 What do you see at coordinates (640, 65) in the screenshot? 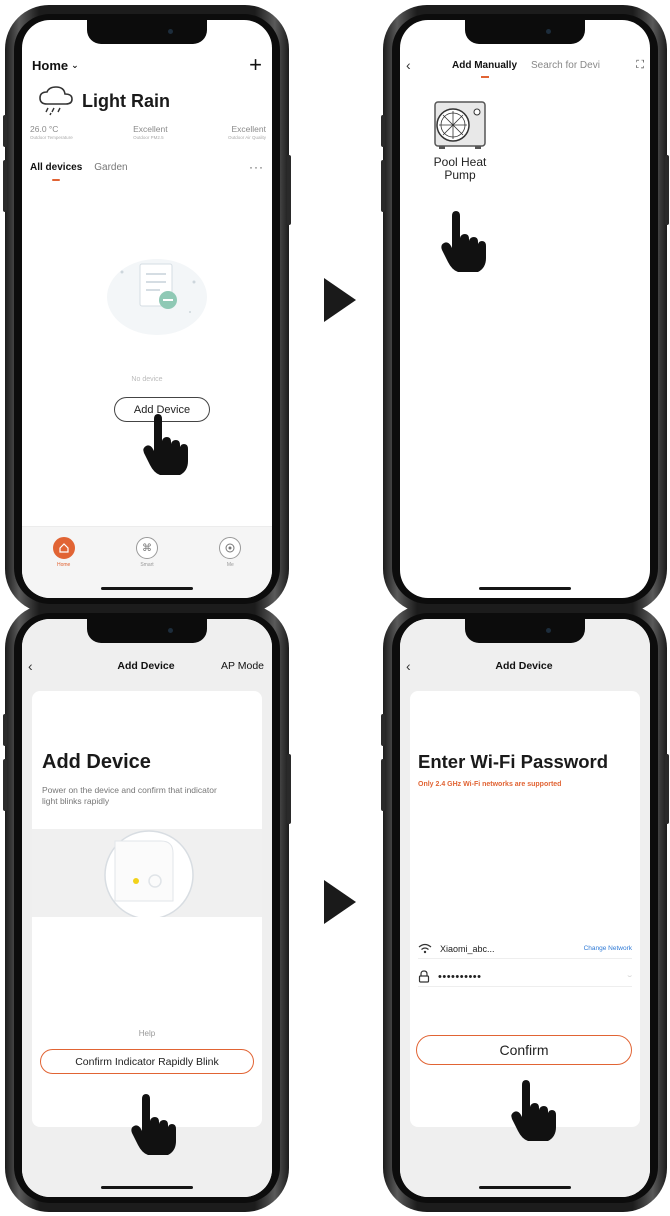
I see `scan-icon: ⛶` at bounding box center [640, 65].